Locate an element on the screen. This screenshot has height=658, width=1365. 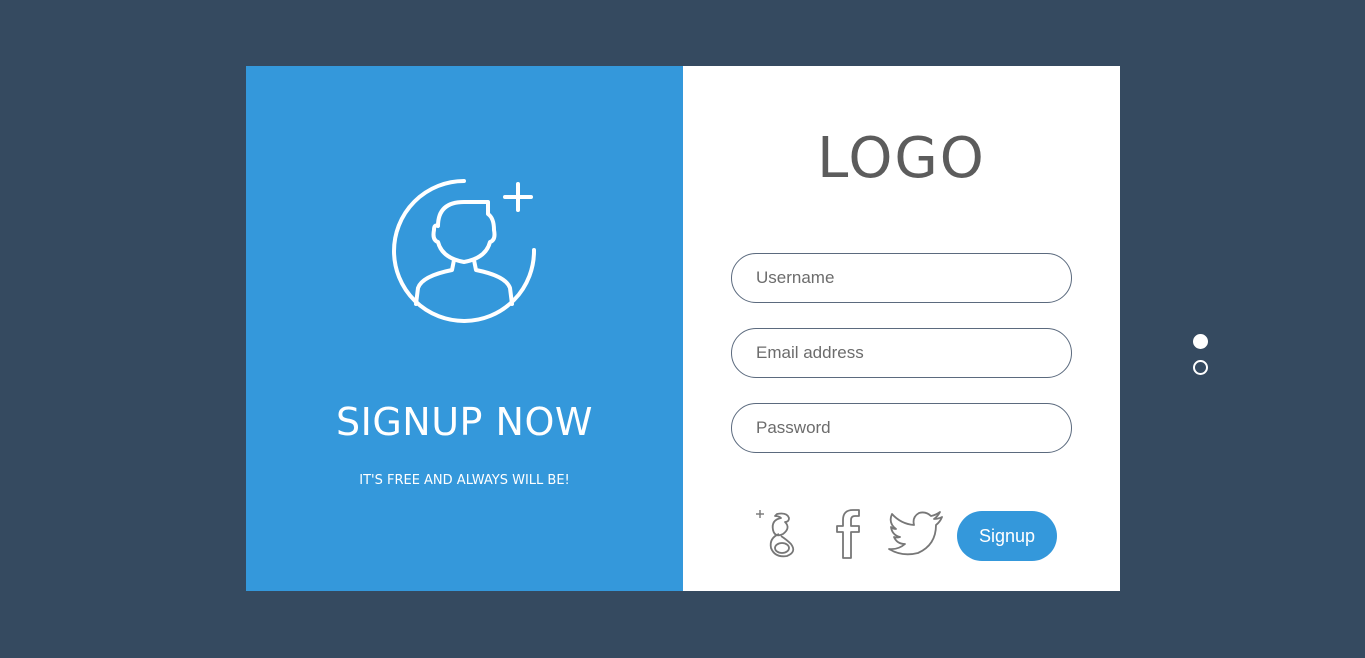
slide-pager is located at coordinates (1201, 360).